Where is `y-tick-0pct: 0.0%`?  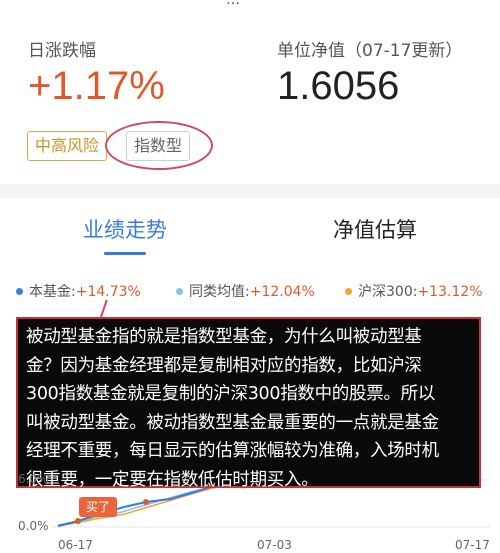 y-tick-0pct: 0.0% is located at coordinates (33, 526).